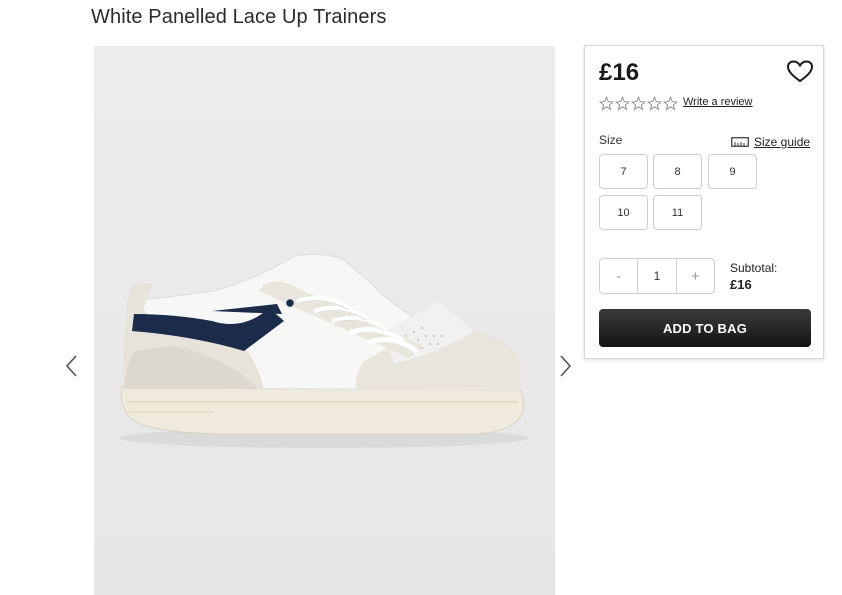  I want to click on size-guide-link: Size guide, so click(770, 142).